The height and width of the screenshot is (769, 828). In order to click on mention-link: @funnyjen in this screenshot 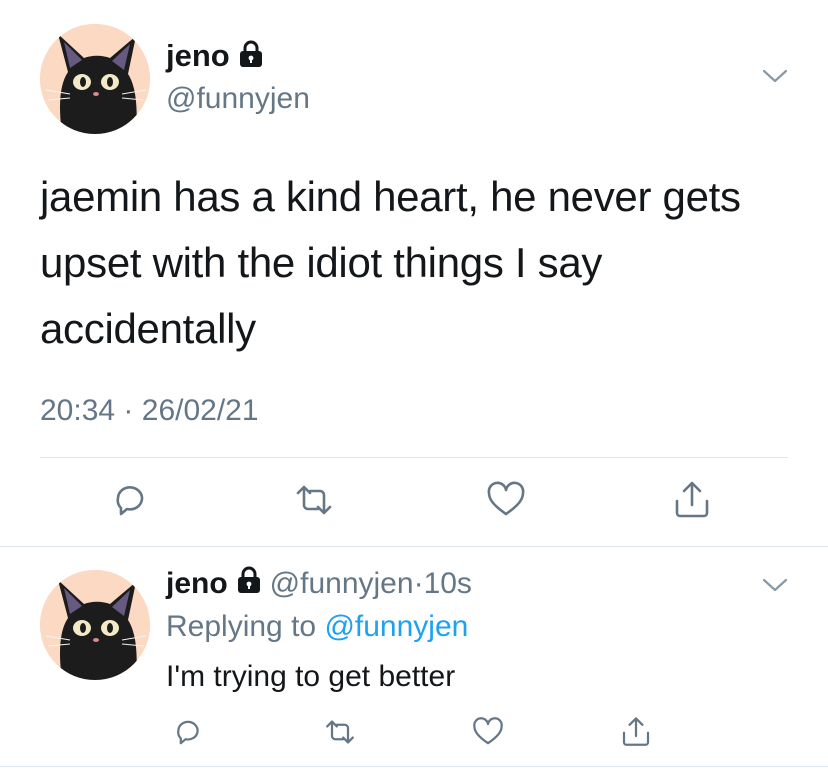, I will do `click(396, 626)`.